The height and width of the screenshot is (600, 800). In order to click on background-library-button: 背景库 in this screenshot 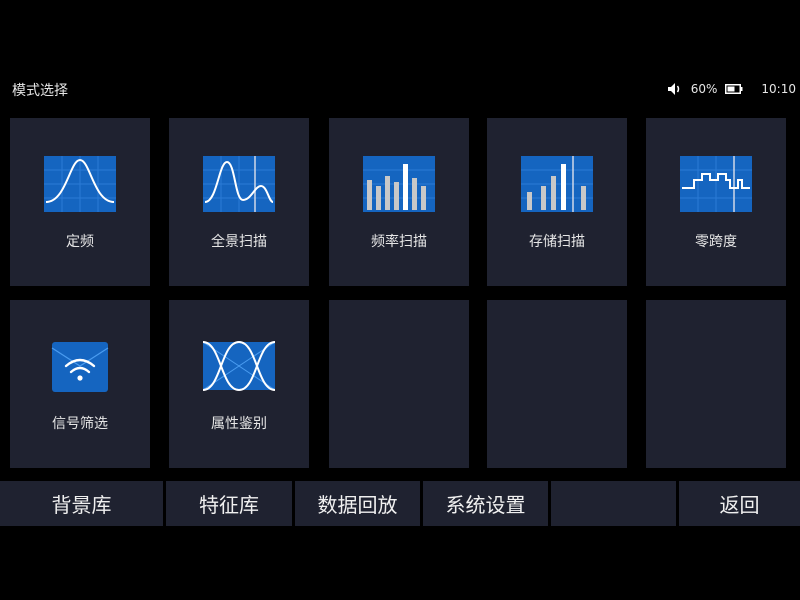, I will do `click(81, 503)`.